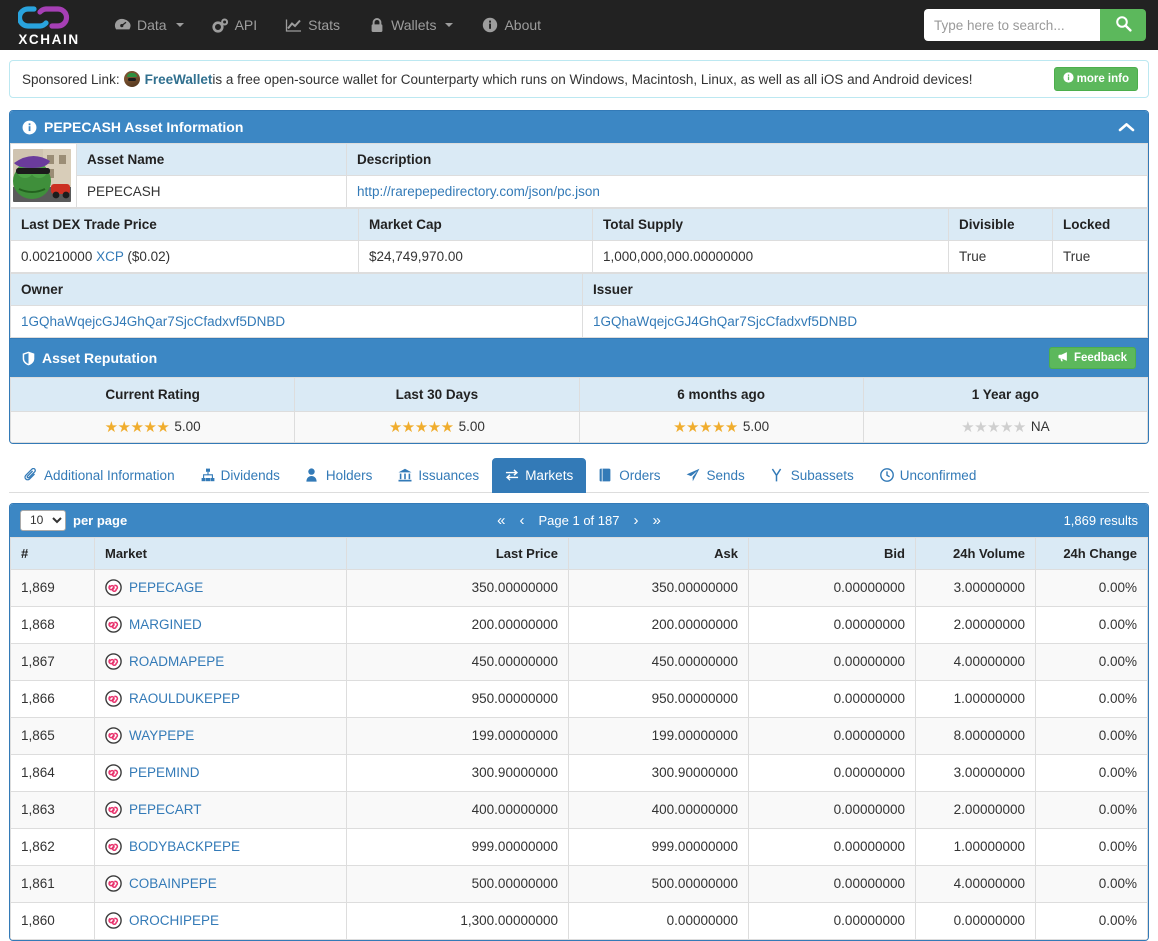 This screenshot has width=1158, height=941. I want to click on market-link: BODYBACKPEPE, so click(184, 846).